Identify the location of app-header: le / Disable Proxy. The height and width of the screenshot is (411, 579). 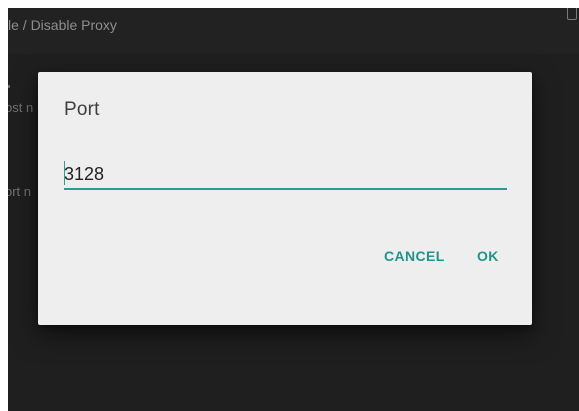
(293, 31).